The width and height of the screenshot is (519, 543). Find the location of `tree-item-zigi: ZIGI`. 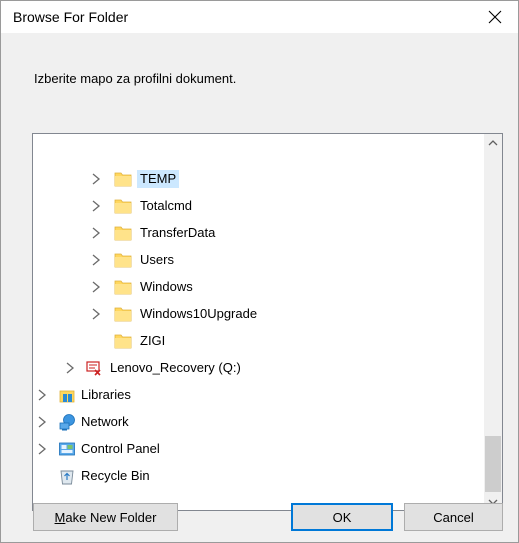

tree-item-zigi: ZIGI is located at coordinates (258, 341).